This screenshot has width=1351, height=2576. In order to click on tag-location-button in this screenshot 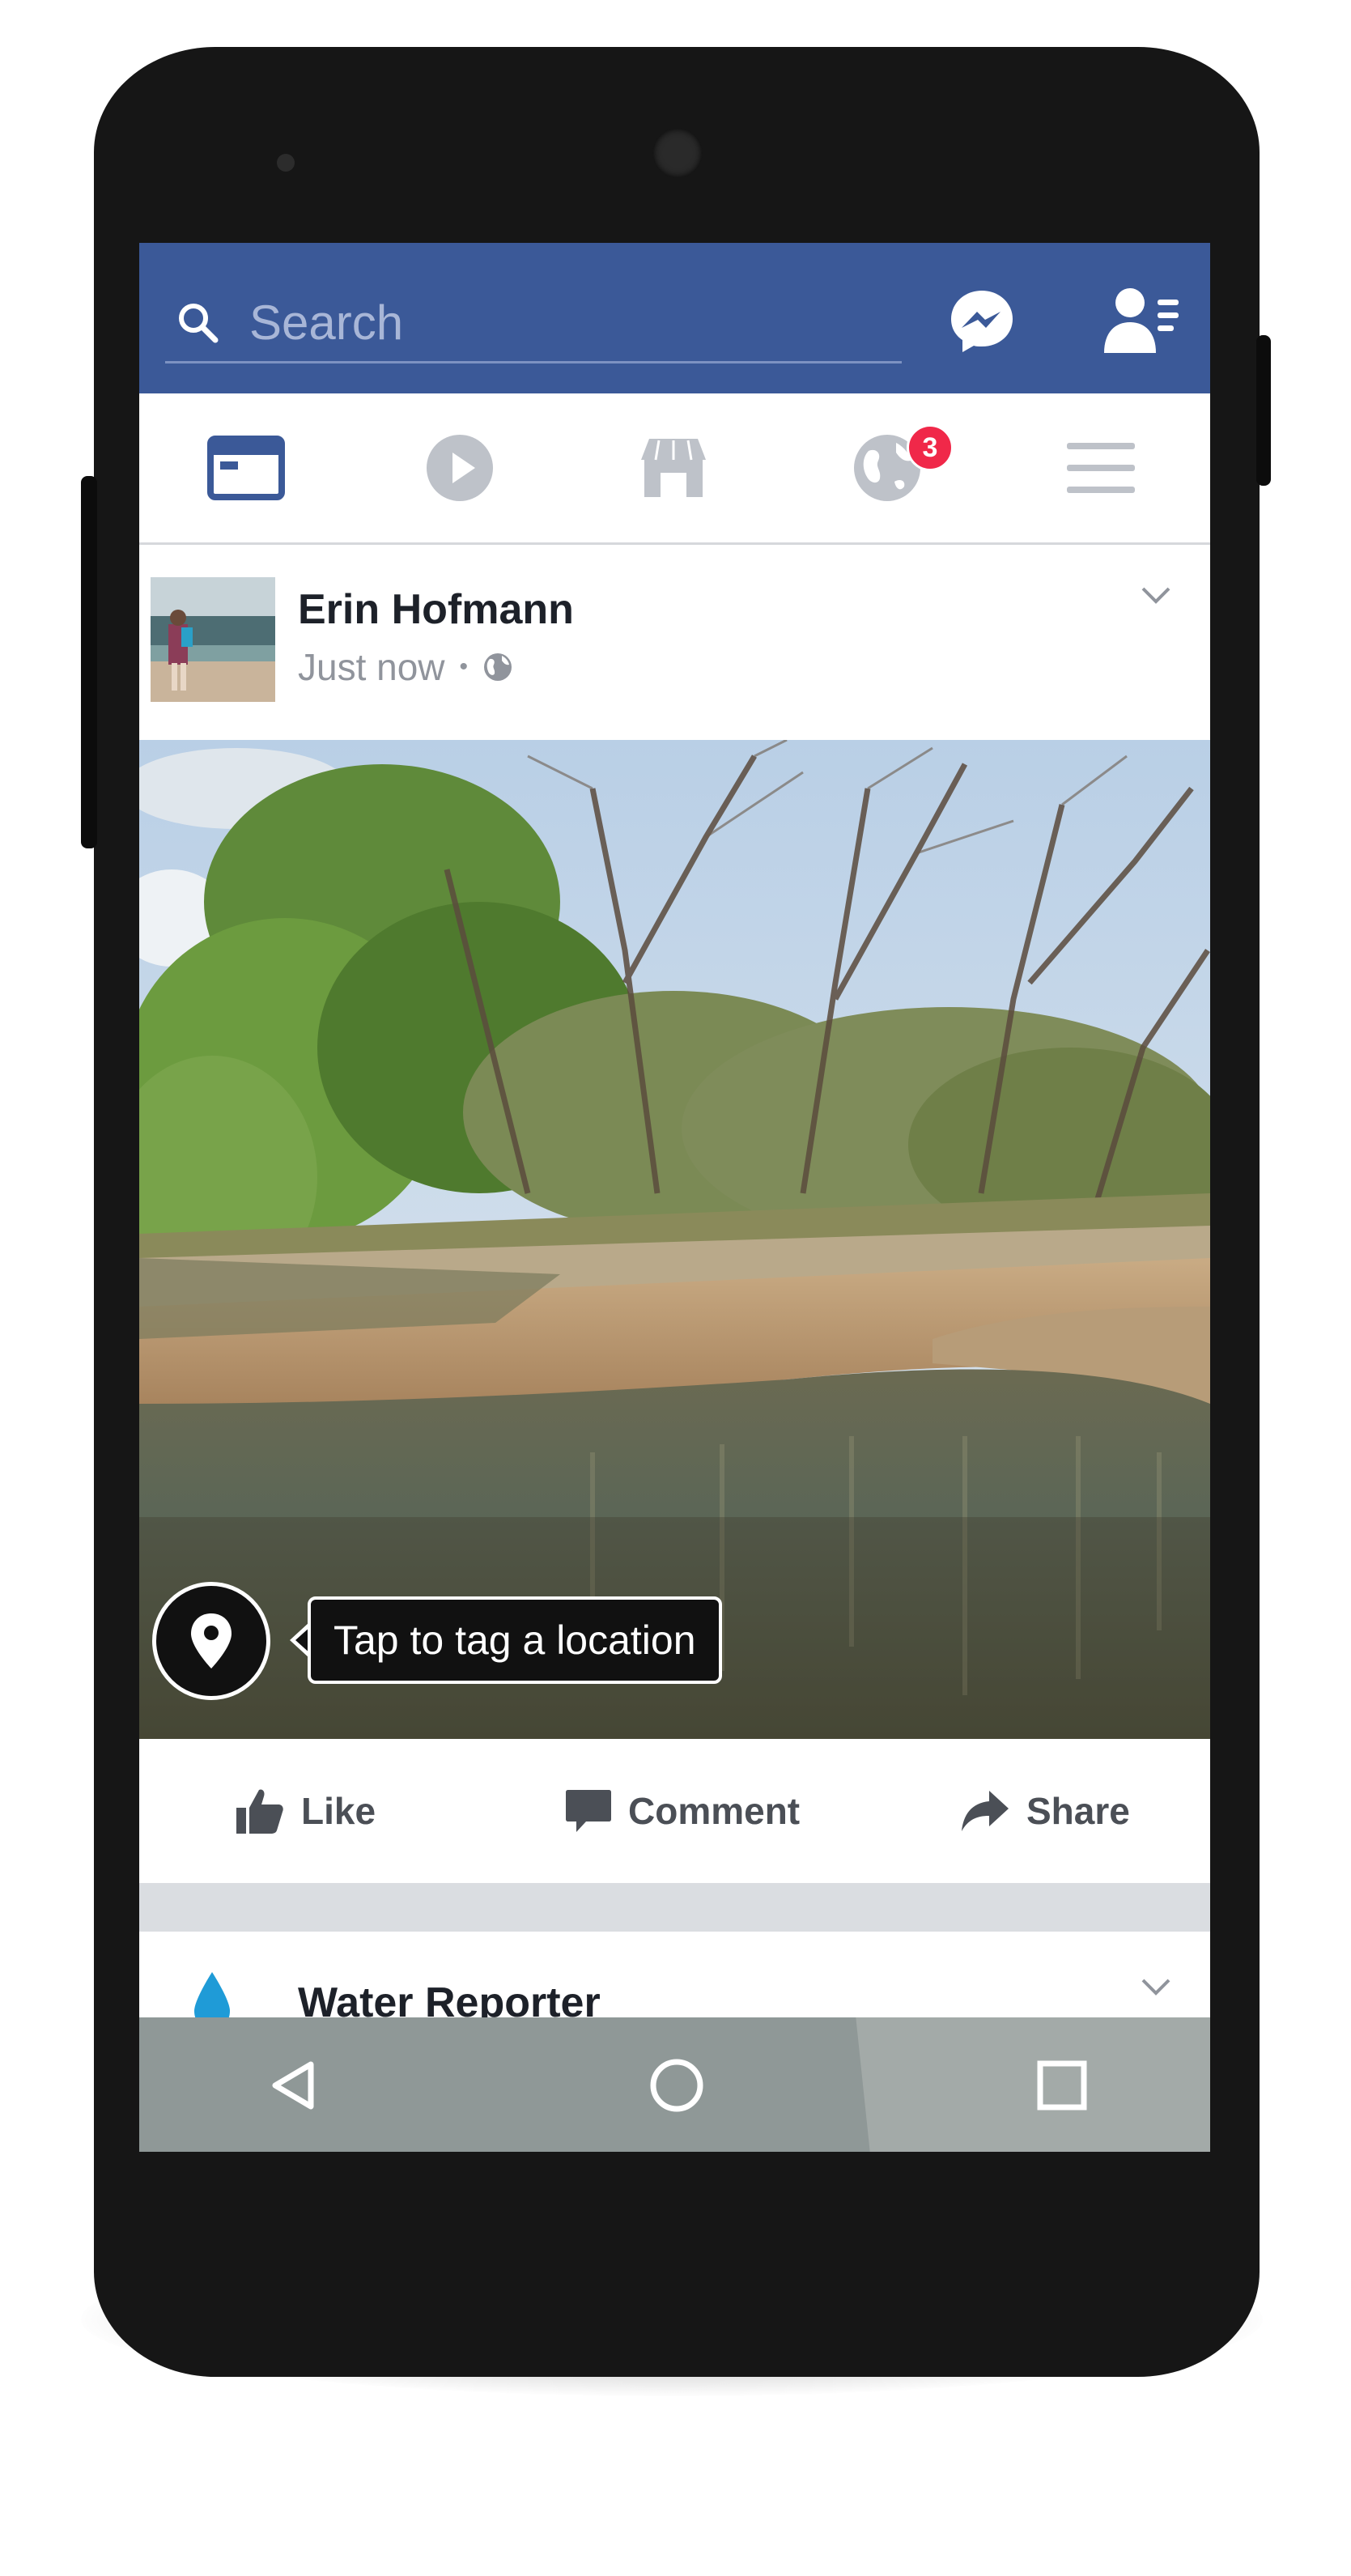, I will do `click(211, 1641)`.